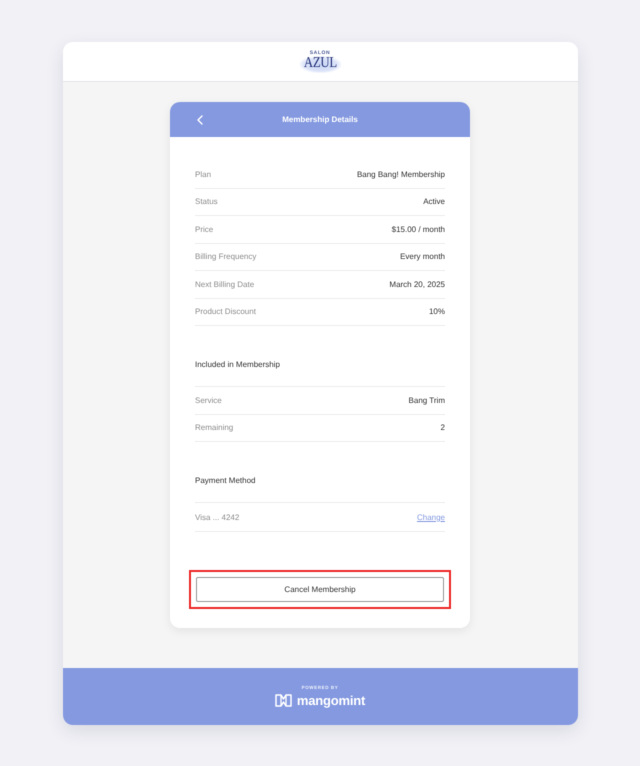 The height and width of the screenshot is (766, 640). I want to click on salon-logo: AZUL, so click(320, 64).